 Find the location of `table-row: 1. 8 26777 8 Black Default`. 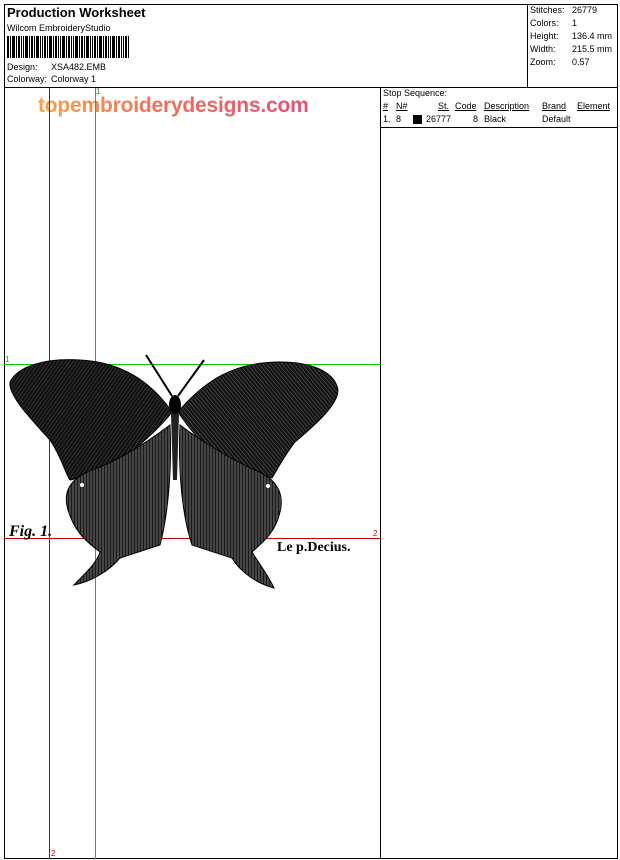

table-row: 1. 8 26777 8 Black Default is located at coordinates (499, 120).